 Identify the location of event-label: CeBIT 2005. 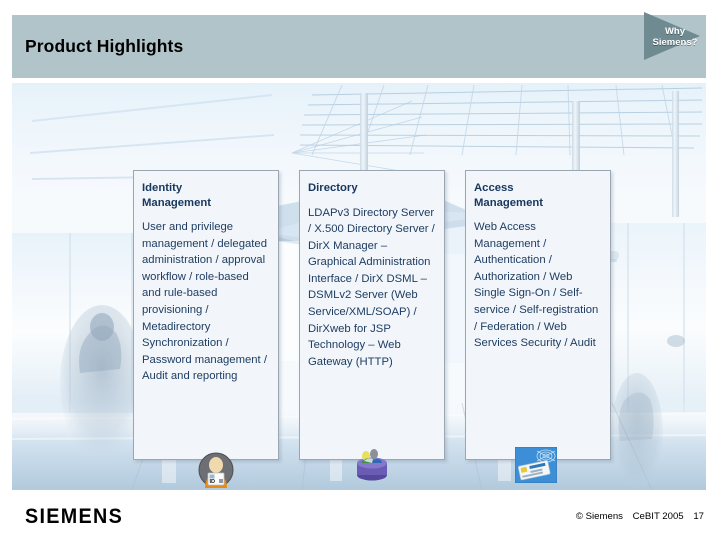
(658, 516).